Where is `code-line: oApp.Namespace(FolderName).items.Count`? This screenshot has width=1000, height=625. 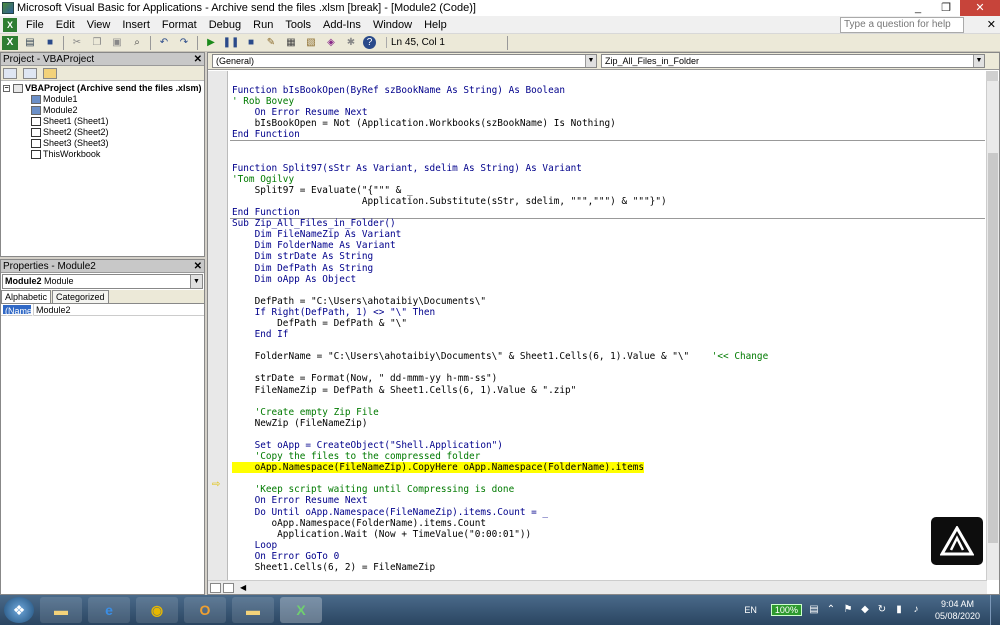 code-line: oApp.Namespace(FolderName).items.Count is located at coordinates (608, 523).